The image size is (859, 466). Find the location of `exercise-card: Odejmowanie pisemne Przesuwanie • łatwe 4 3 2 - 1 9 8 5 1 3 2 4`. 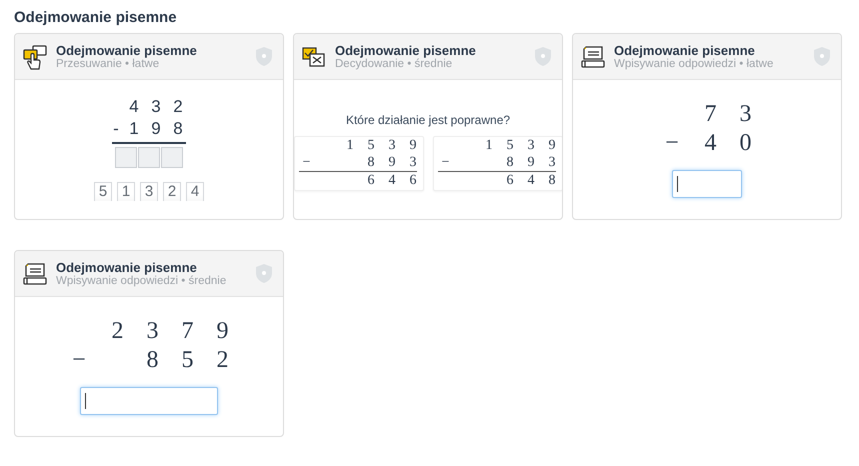

exercise-card: Odejmowanie pisemne Przesuwanie • łatwe 4 3 2 - 1 9 8 5 1 3 2 4 is located at coordinates (149, 126).